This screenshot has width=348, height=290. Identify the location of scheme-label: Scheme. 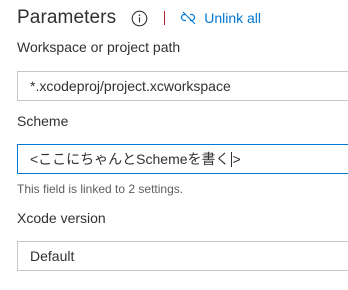
(43, 121).